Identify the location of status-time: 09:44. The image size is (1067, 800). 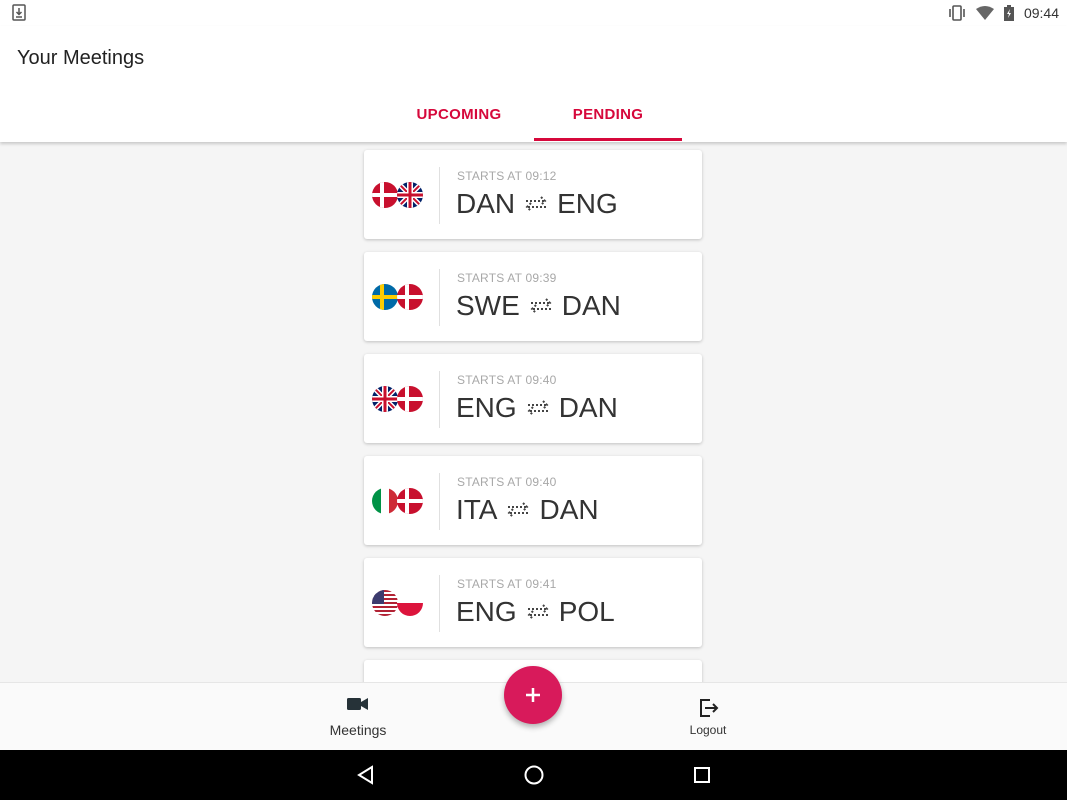
(1041, 13).